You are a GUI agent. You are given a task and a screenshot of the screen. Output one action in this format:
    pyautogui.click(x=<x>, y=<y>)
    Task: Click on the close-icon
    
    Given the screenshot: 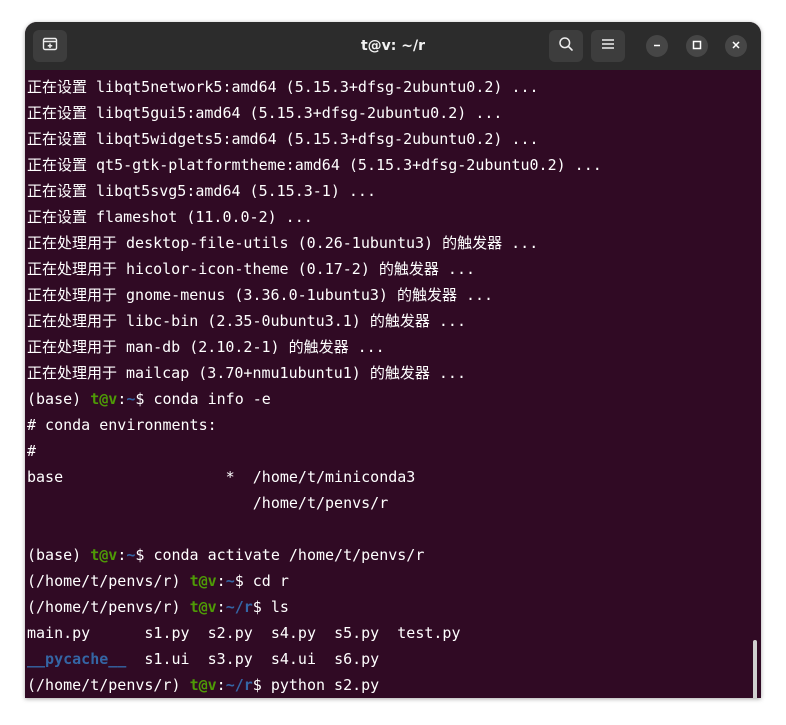 What is the action you would take?
    pyautogui.click(x=736, y=46)
    